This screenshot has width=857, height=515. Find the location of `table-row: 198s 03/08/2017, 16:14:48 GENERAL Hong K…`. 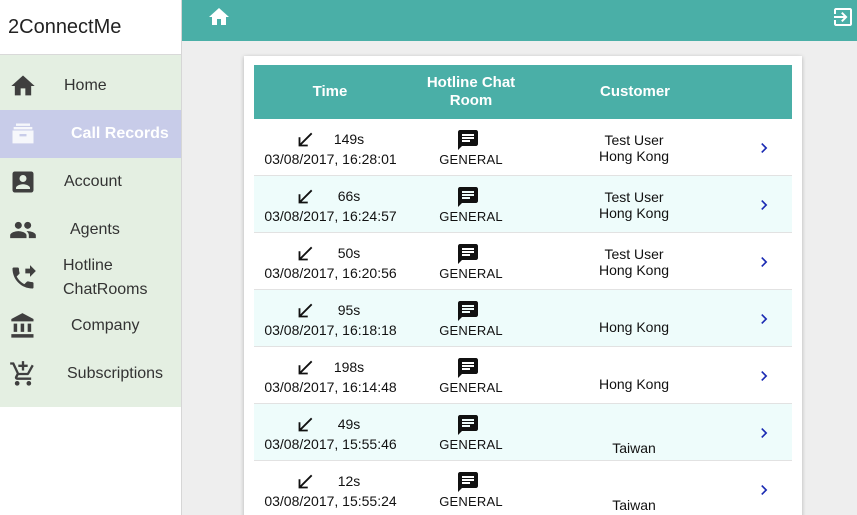

table-row: 198s 03/08/2017, 16:14:48 GENERAL Hong K… is located at coordinates (523, 375).